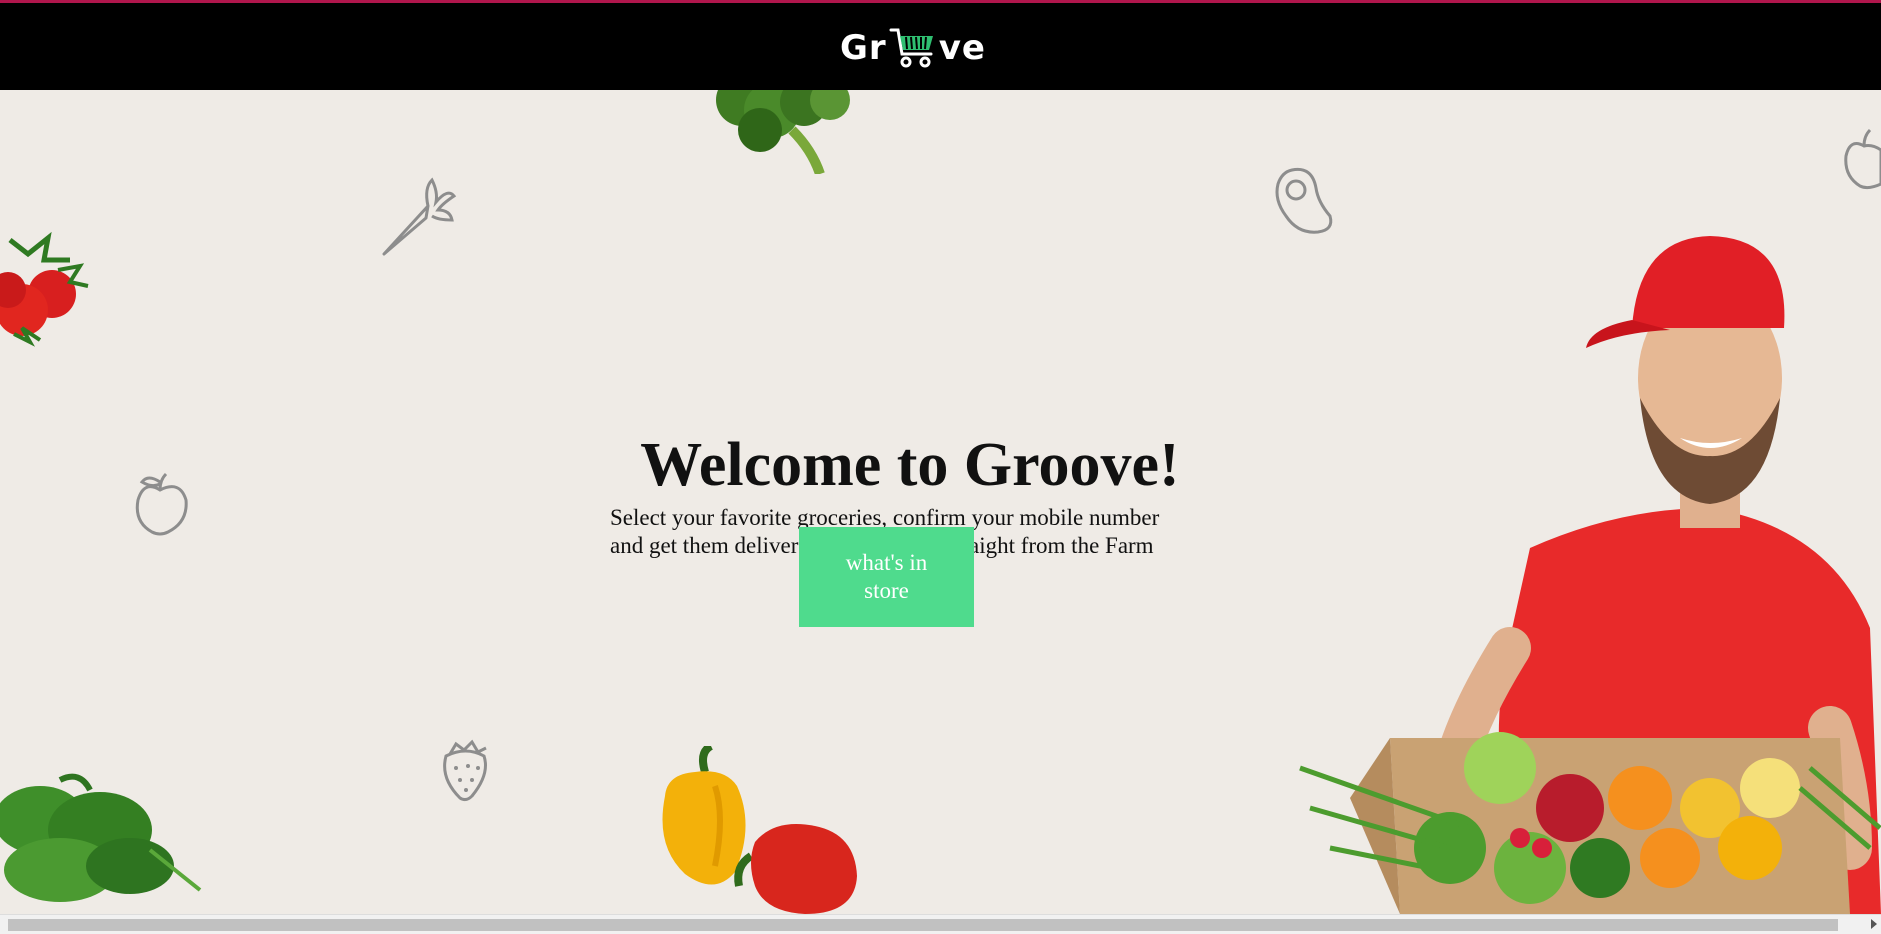  I want to click on whats-in-store-button: what's in store, so click(886, 577).